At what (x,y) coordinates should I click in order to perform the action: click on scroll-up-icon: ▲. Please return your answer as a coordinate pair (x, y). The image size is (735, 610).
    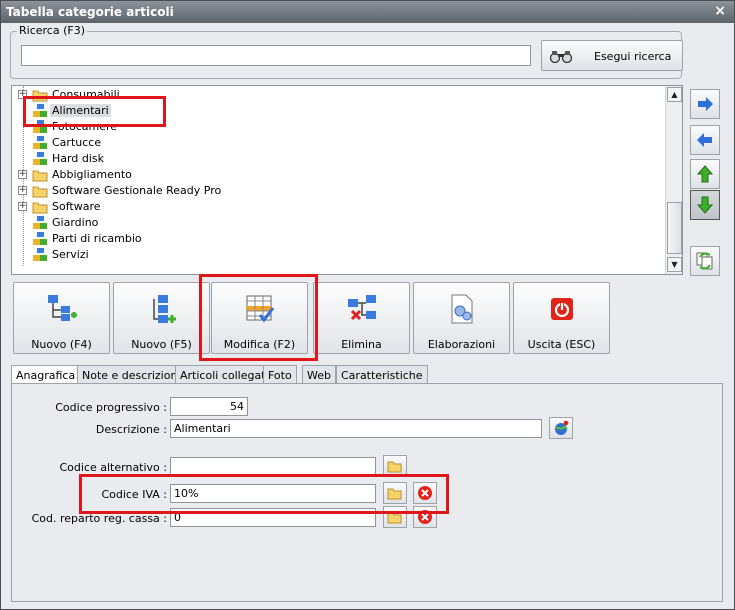
    Looking at the image, I should click on (674, 94).